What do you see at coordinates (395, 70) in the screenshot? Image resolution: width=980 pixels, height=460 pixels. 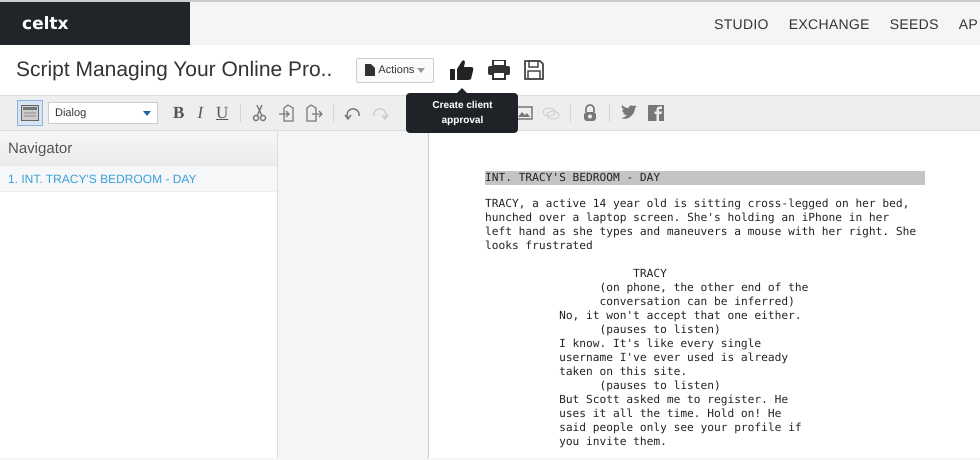 I see `actions-dropdown: Actions` at bounding box center [395, 70].